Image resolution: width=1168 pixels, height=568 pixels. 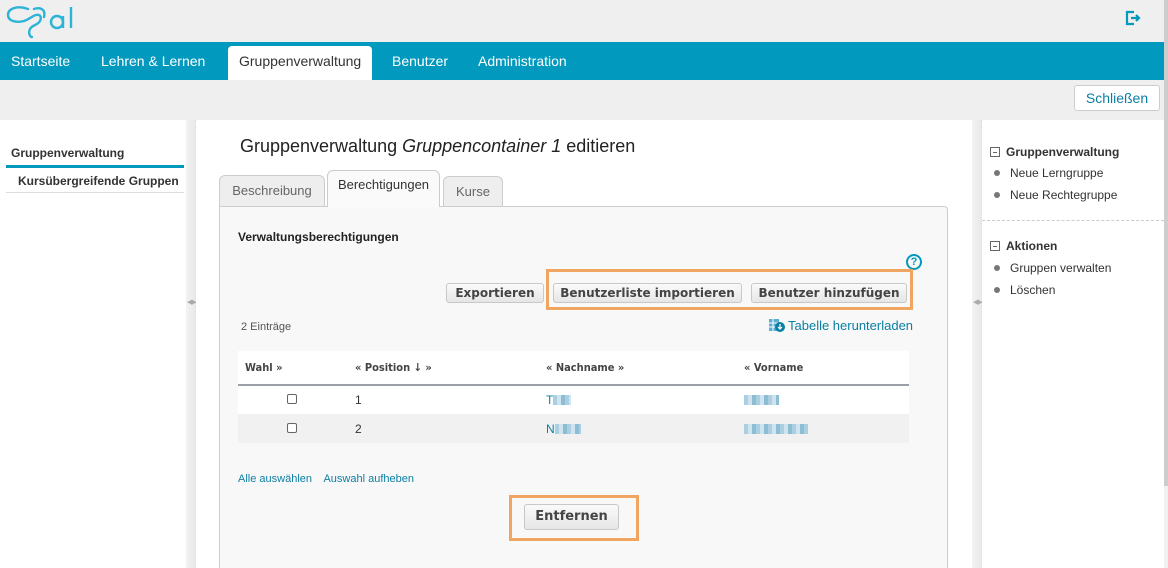 What do you see at coordinates (914, 262) in the screenshot?
I see `help-icon: ?` at bounding box center [914, 262].